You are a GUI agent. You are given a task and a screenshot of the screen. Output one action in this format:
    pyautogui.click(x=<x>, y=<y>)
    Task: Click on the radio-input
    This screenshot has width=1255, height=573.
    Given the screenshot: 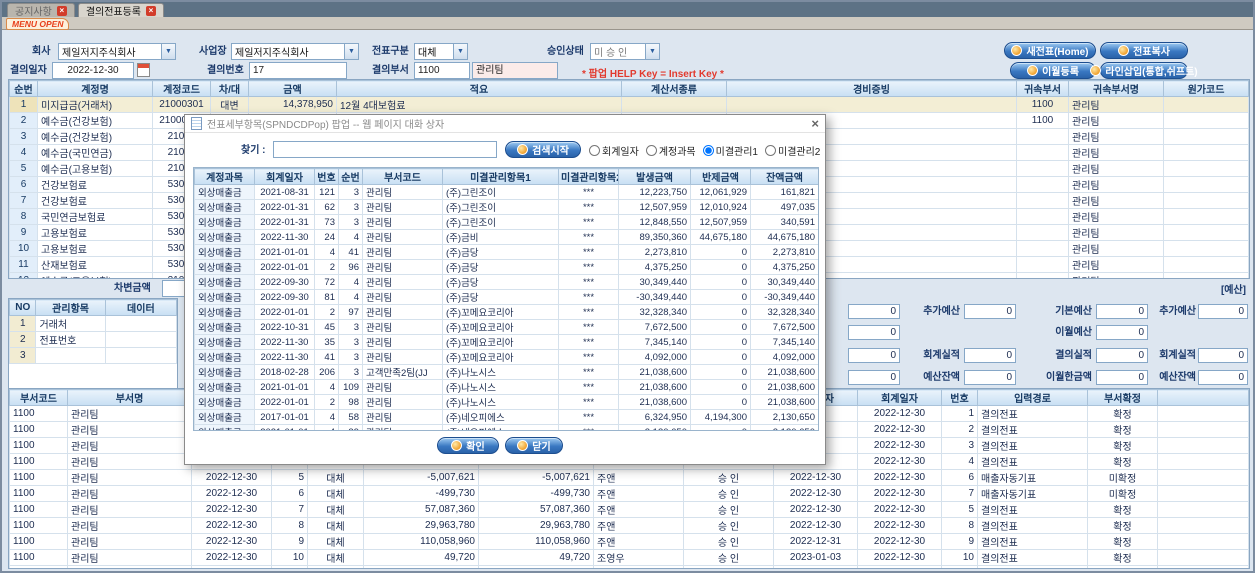 What is the action you would take?
    pyautogui.click(x=770, y=150)
    